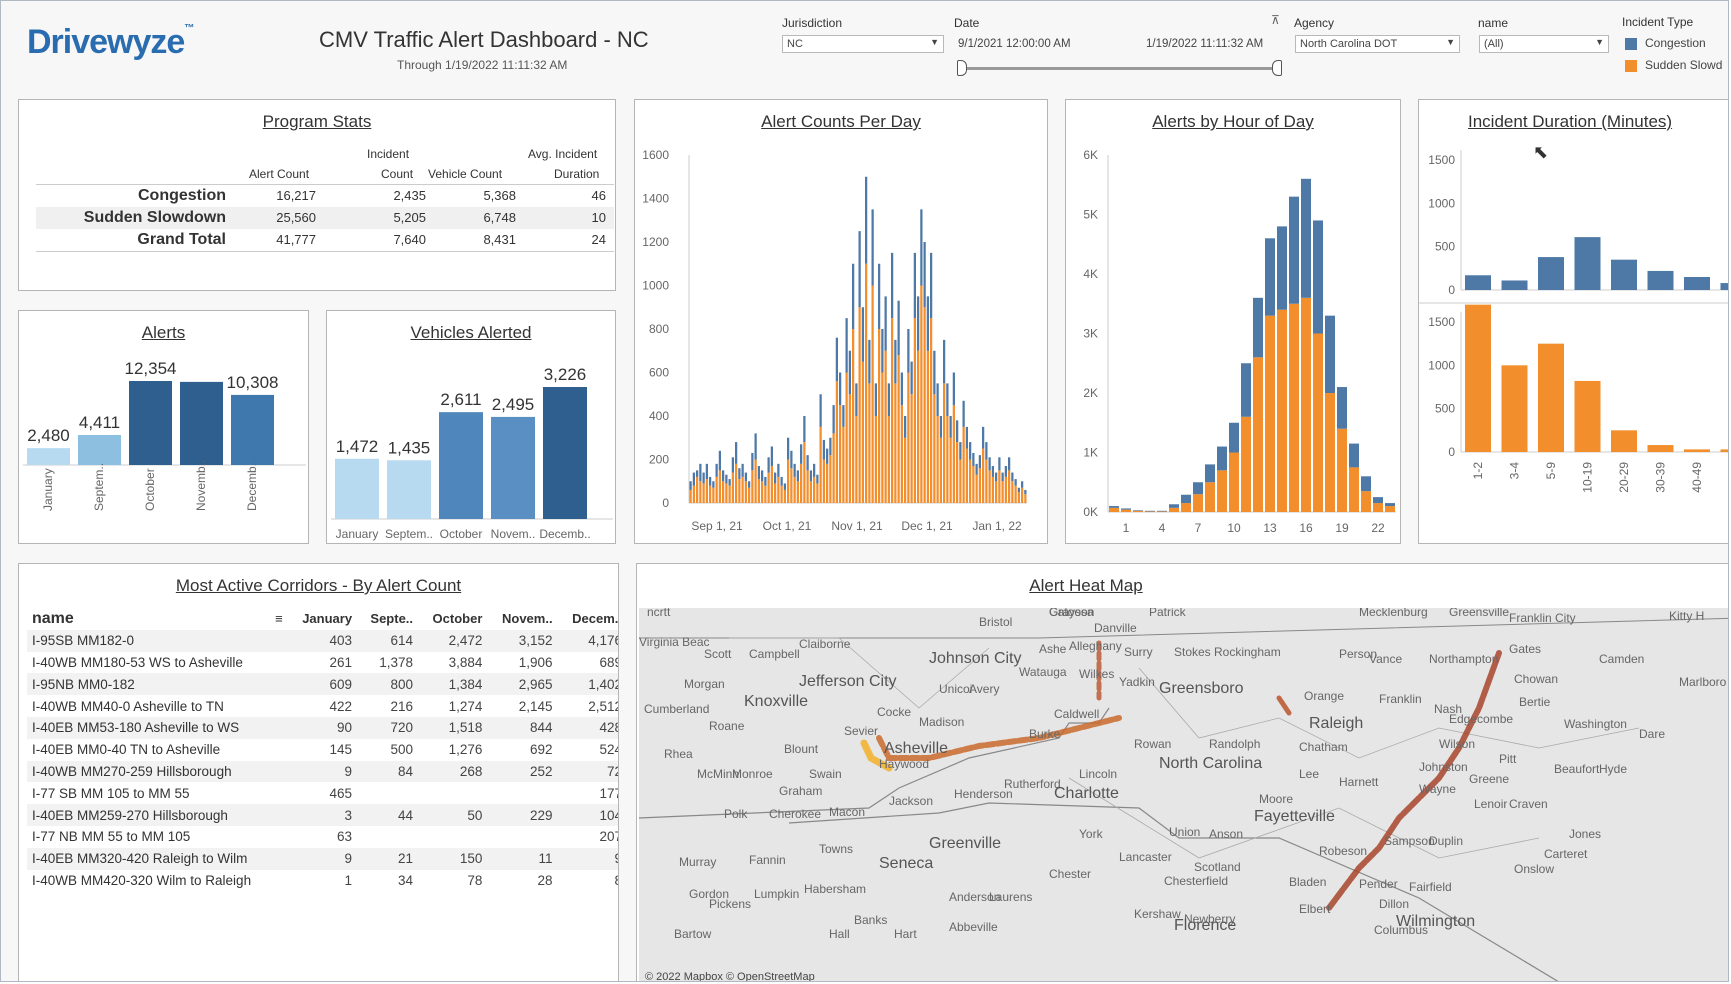 The image size is (1731, 984). What do you see at coordinates (322, 771) in the screenshot?
I see `table-row: I-40WB MM270-259 Hillsborough98426825272` at bounding box center [322, 771].